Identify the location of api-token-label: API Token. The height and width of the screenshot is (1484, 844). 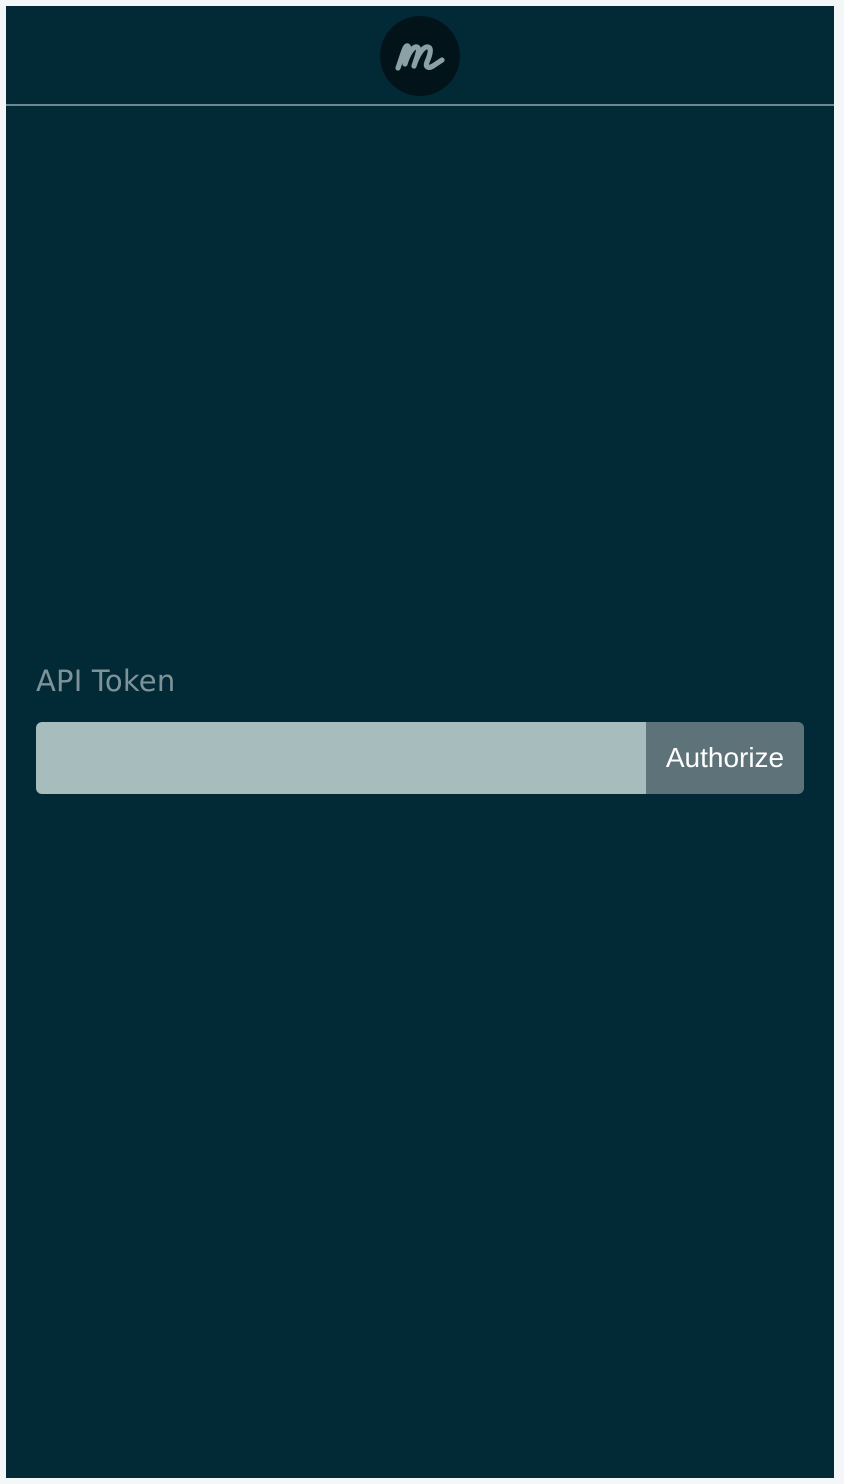
(106, 681).